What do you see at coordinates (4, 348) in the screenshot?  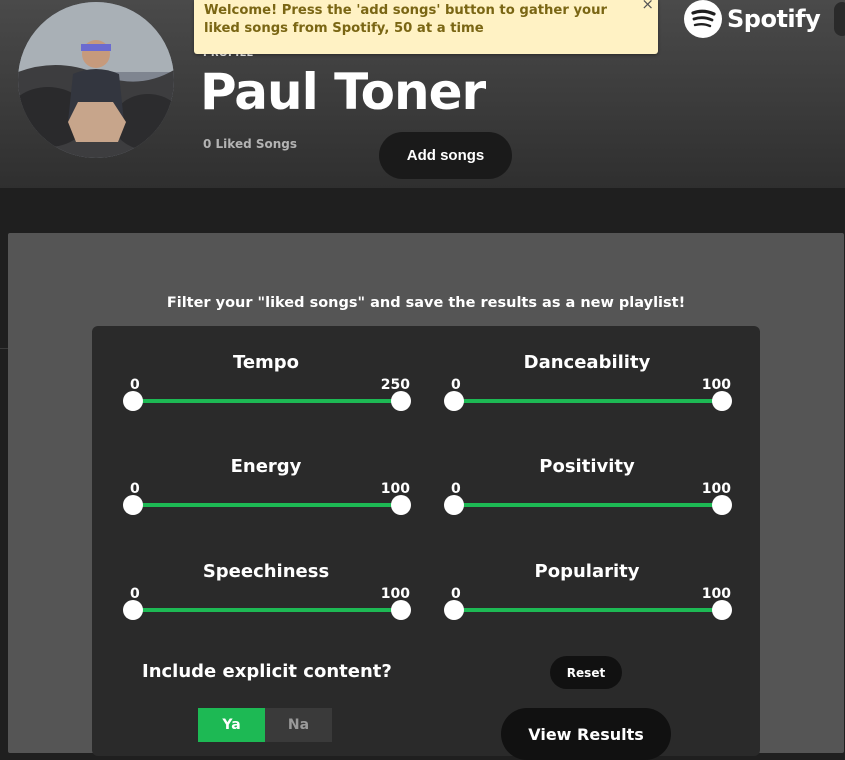 I see `divider` at bounding box center [4, 348].